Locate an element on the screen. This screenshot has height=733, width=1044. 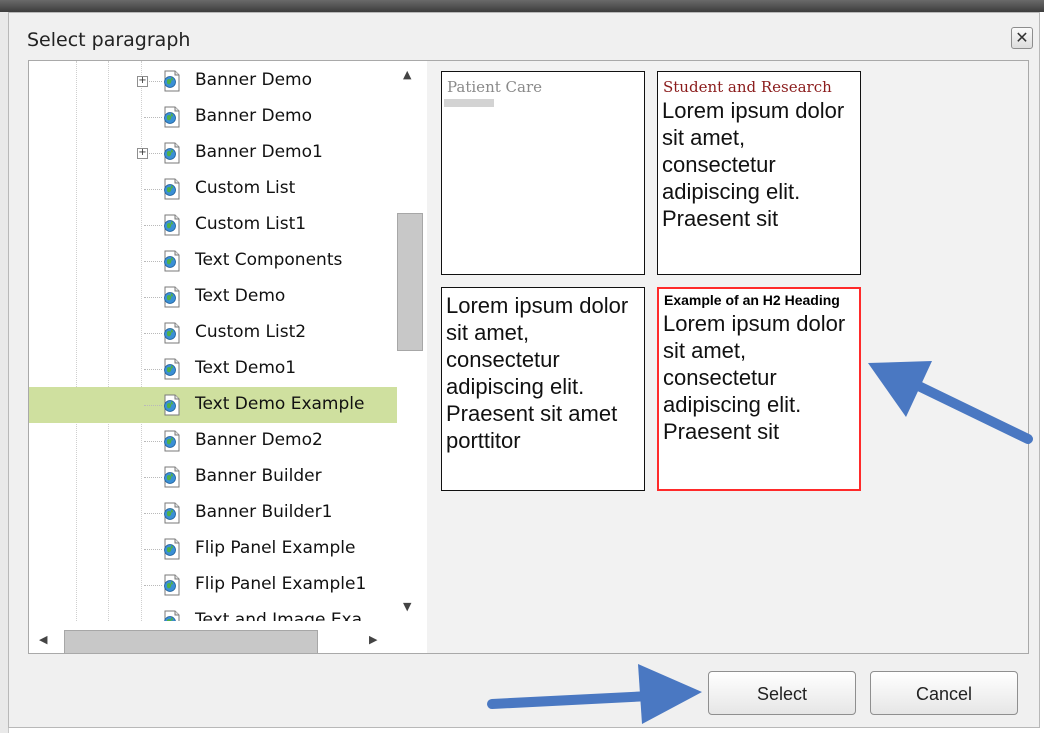
tree-item: Custom List1 is located at coordinates (214, 225).